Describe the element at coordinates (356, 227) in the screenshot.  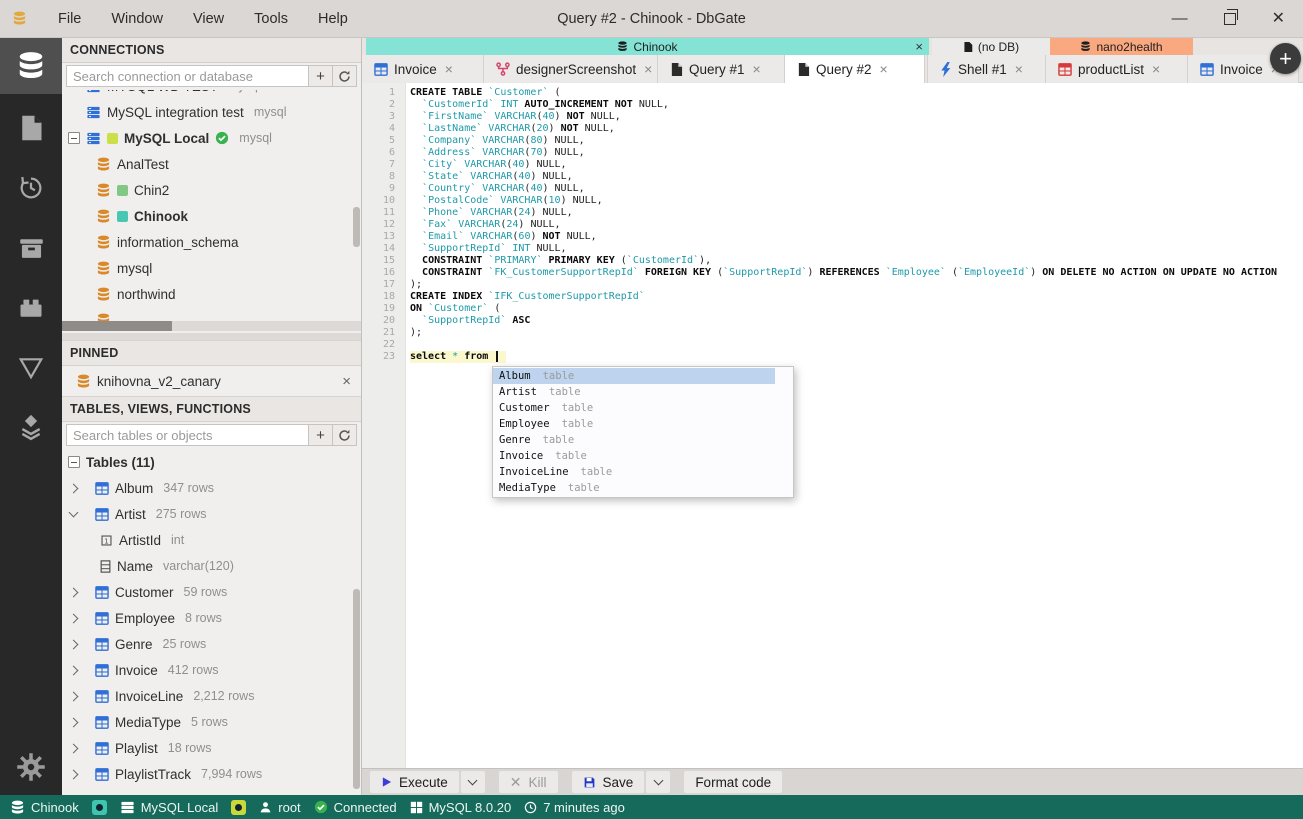
I see `connections-vscrollbar` at that location.